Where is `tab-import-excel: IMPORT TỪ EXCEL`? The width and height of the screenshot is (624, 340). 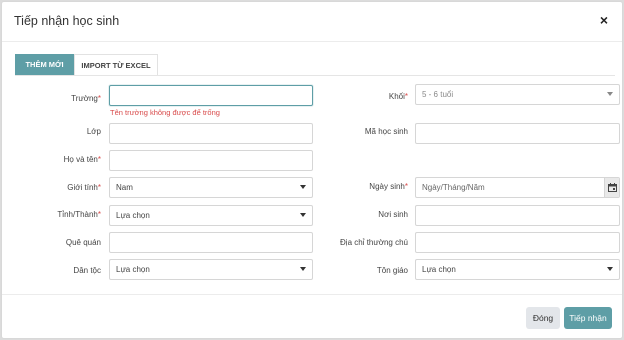
tab-import-excel: IMPORT TỪ EXCEL is located at coordinates (116, 65).